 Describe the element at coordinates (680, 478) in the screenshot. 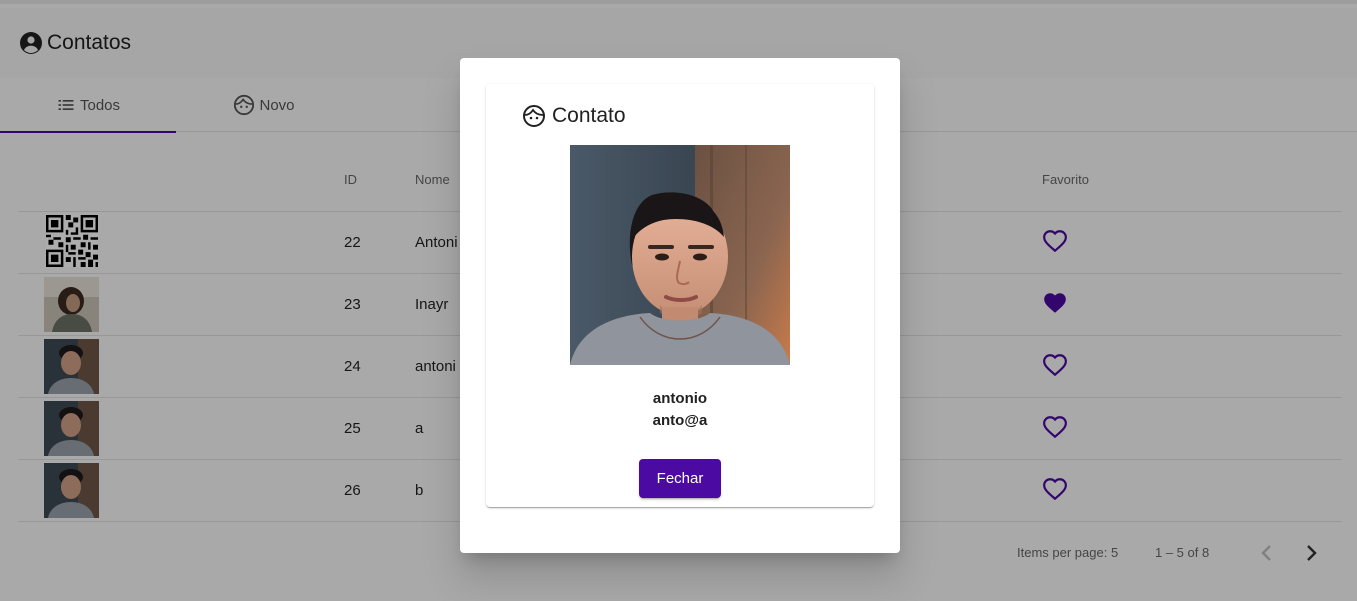

I see `close-button: Fechar` at that location.